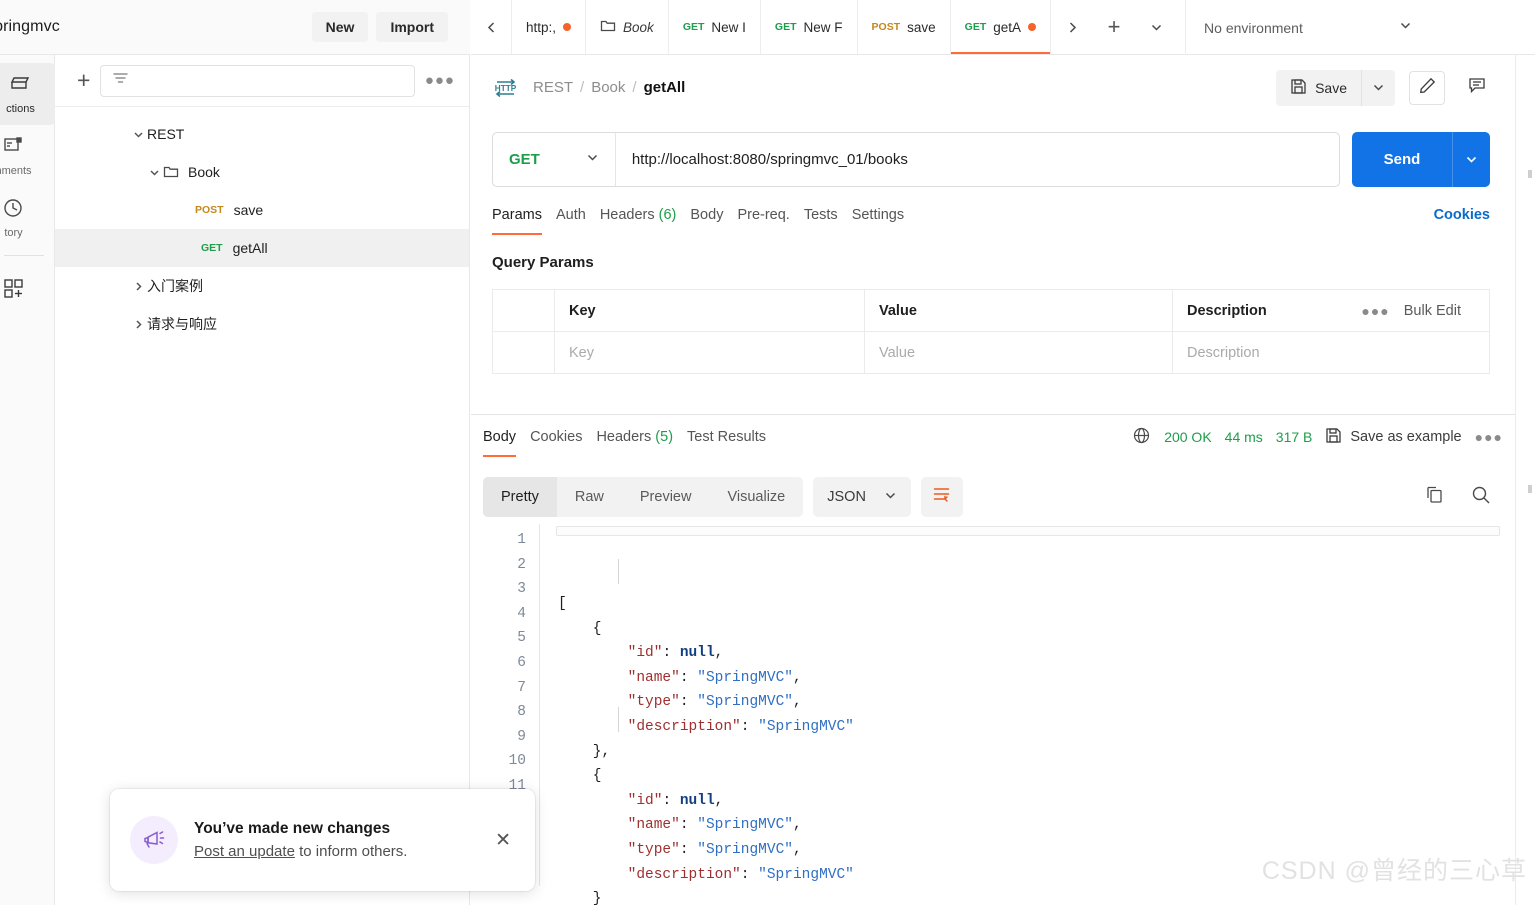  I want to click on post-update-link: Post an update, so click(244, 851).